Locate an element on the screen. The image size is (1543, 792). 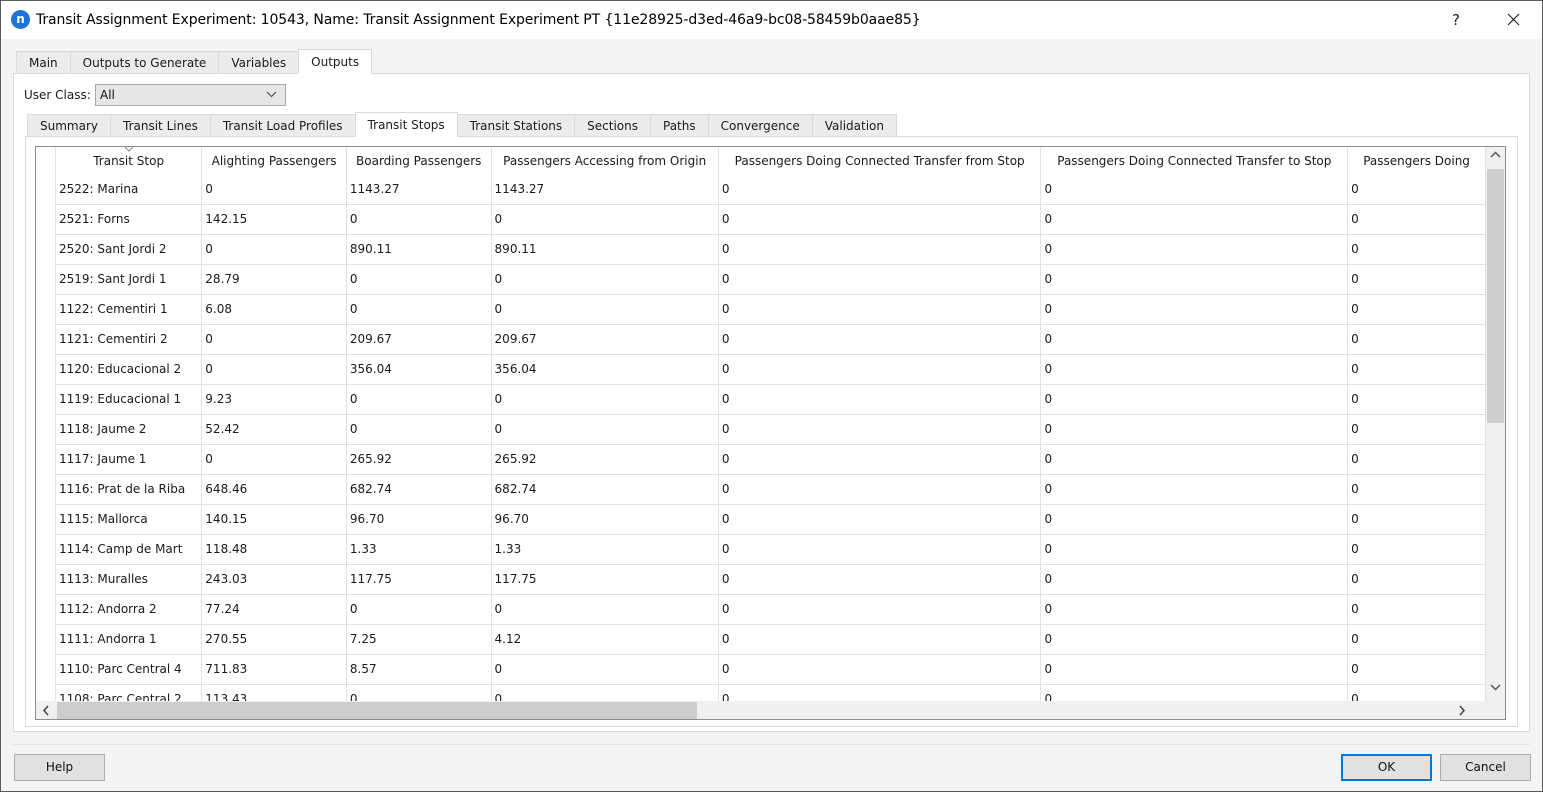
table-row: 1110: Parc Central 4 711.83 8.57 0 0 0 0 is located at coordinates (771, 669).